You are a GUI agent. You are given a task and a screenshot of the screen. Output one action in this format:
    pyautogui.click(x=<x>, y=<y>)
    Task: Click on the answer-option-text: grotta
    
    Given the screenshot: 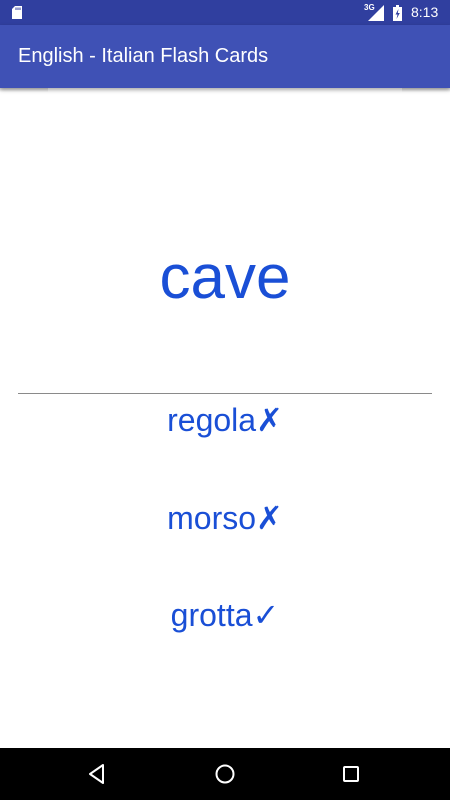 What is the action you would take?
    pyautogui.click(x=211, y=615)
    